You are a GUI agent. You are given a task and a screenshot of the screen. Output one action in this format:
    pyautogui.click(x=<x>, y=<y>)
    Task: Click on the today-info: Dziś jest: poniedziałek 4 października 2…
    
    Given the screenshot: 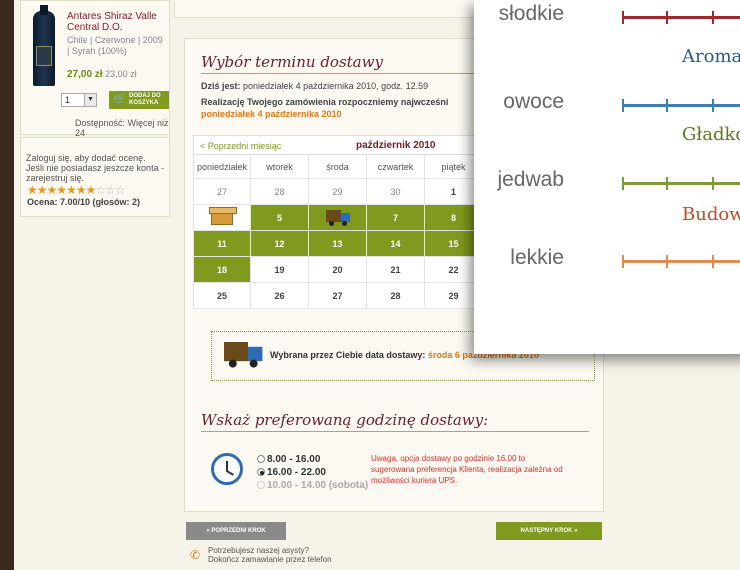 What is the action you would take?
    pyautogui.click(x=314, y=86)
    